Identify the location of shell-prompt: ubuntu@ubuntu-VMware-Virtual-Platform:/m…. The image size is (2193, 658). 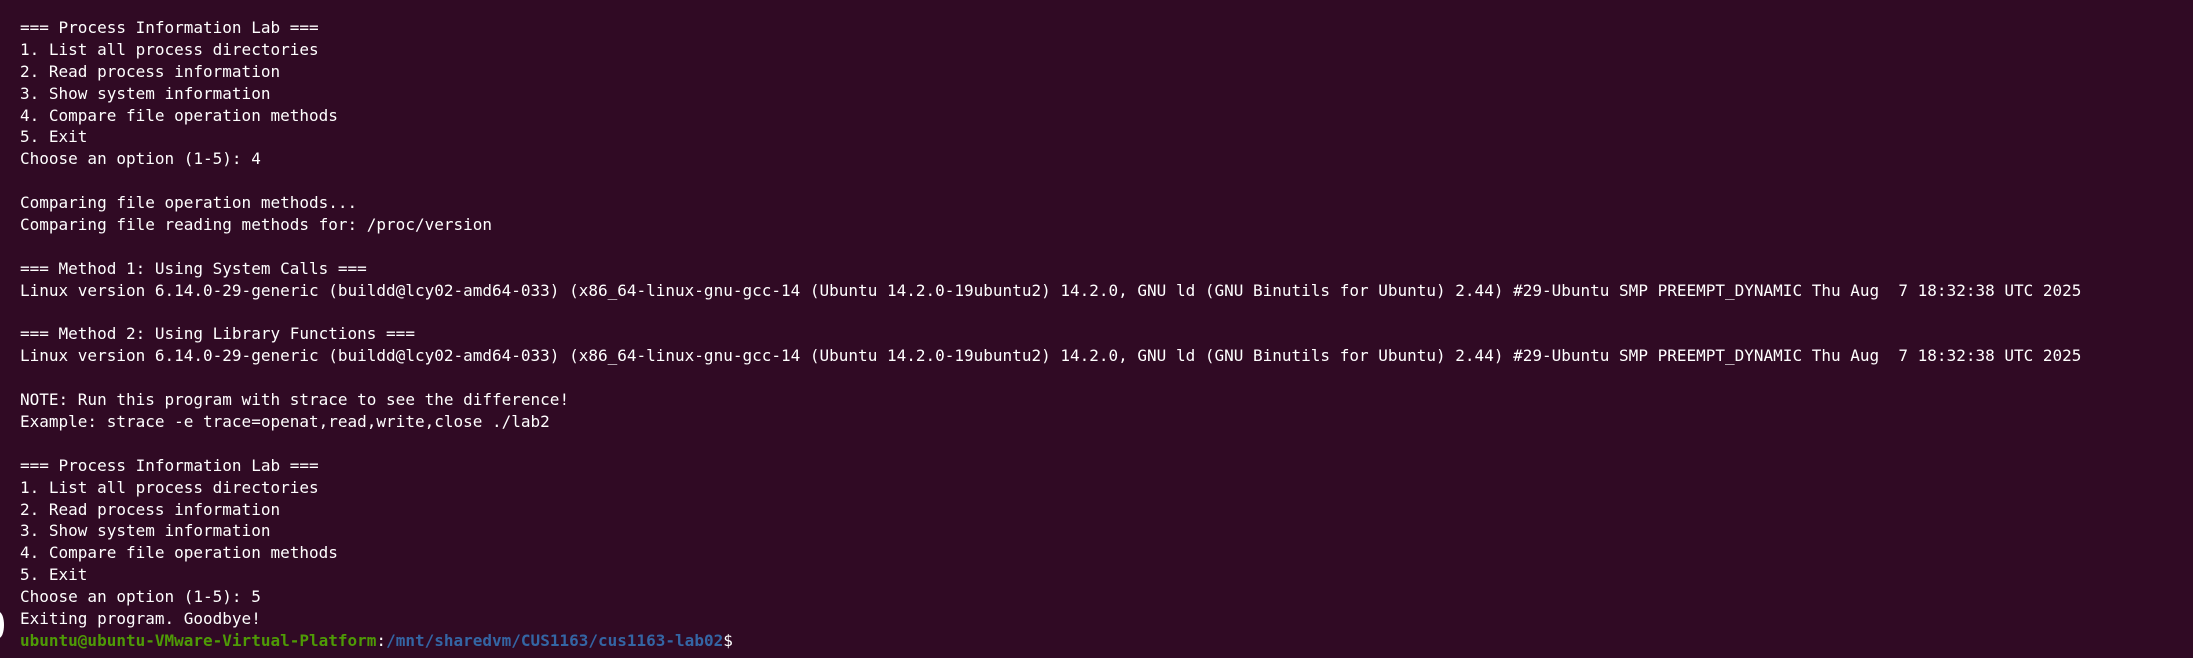
(1106, 641).